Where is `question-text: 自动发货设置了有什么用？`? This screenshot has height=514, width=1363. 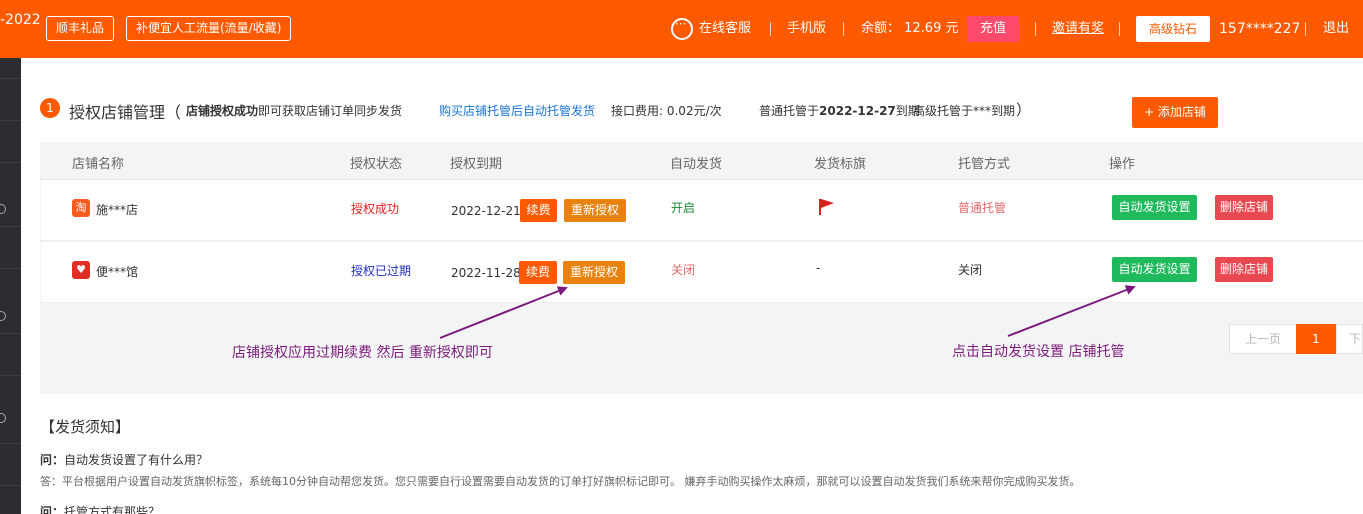
question-text: 自动发货设置了有什么用？ is located at coordinates (136, 460).